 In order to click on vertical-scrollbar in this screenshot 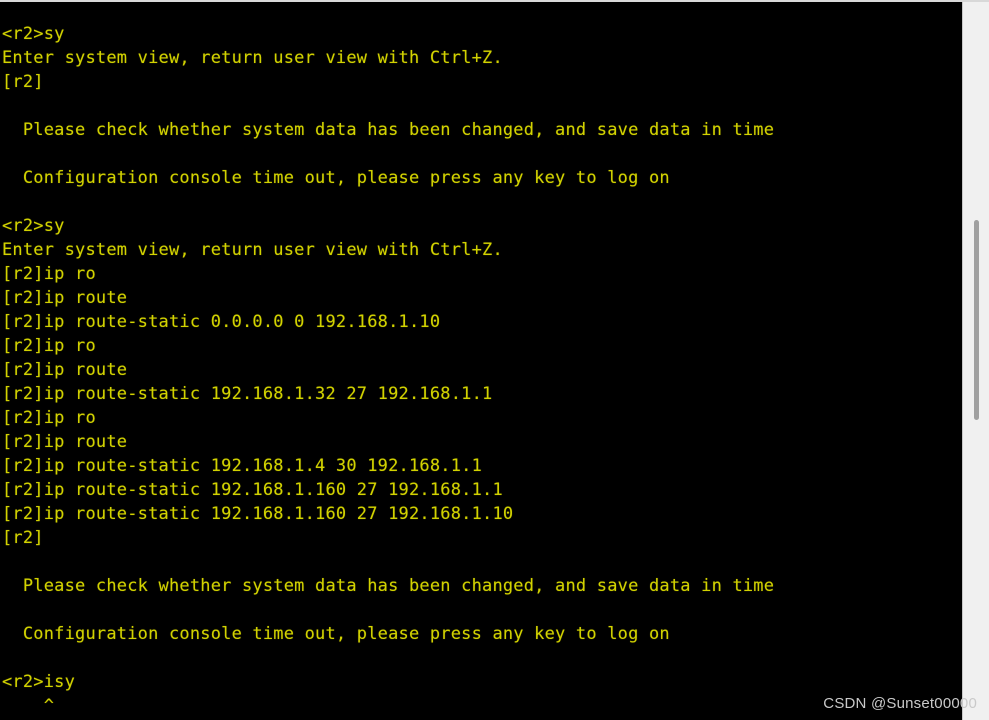, I will do `click(975, 361)`.